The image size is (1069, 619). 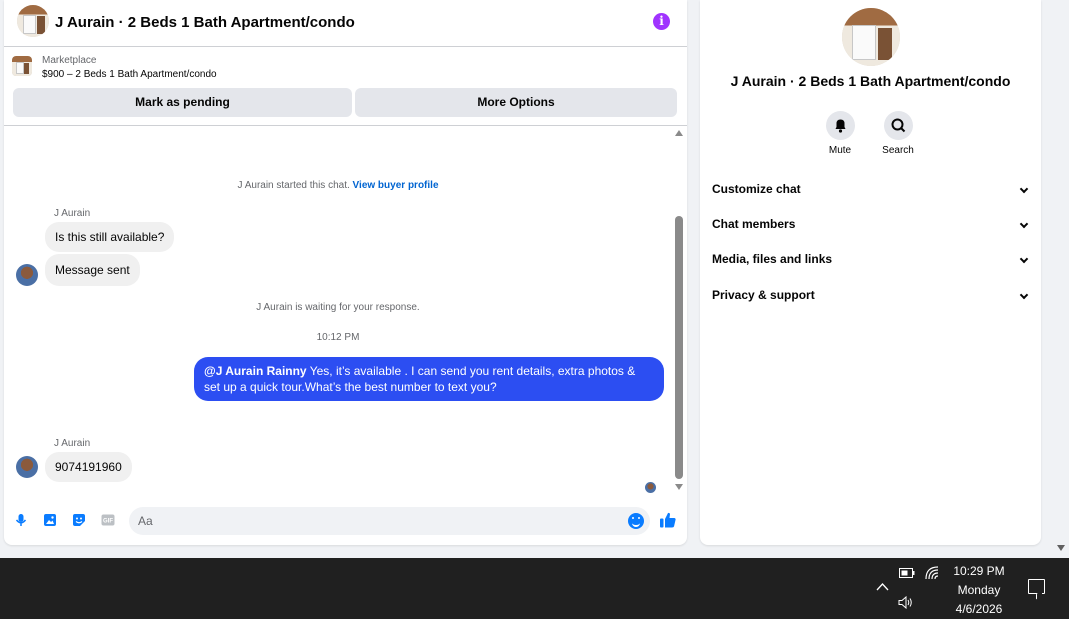 I want to click on message-input-box, so click(x=389, y=521).